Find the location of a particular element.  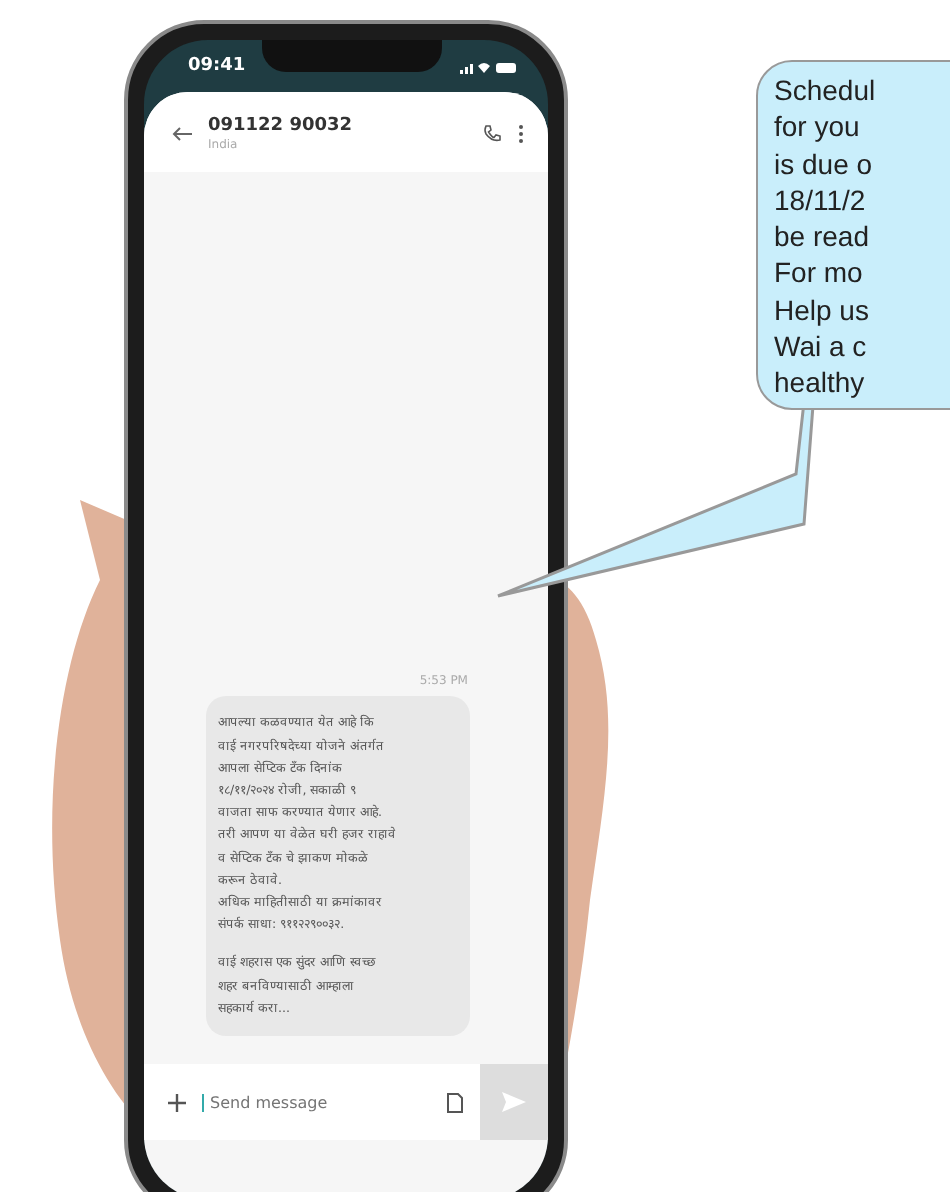

callout-text-line: for you is located at coordinates (818, 127).